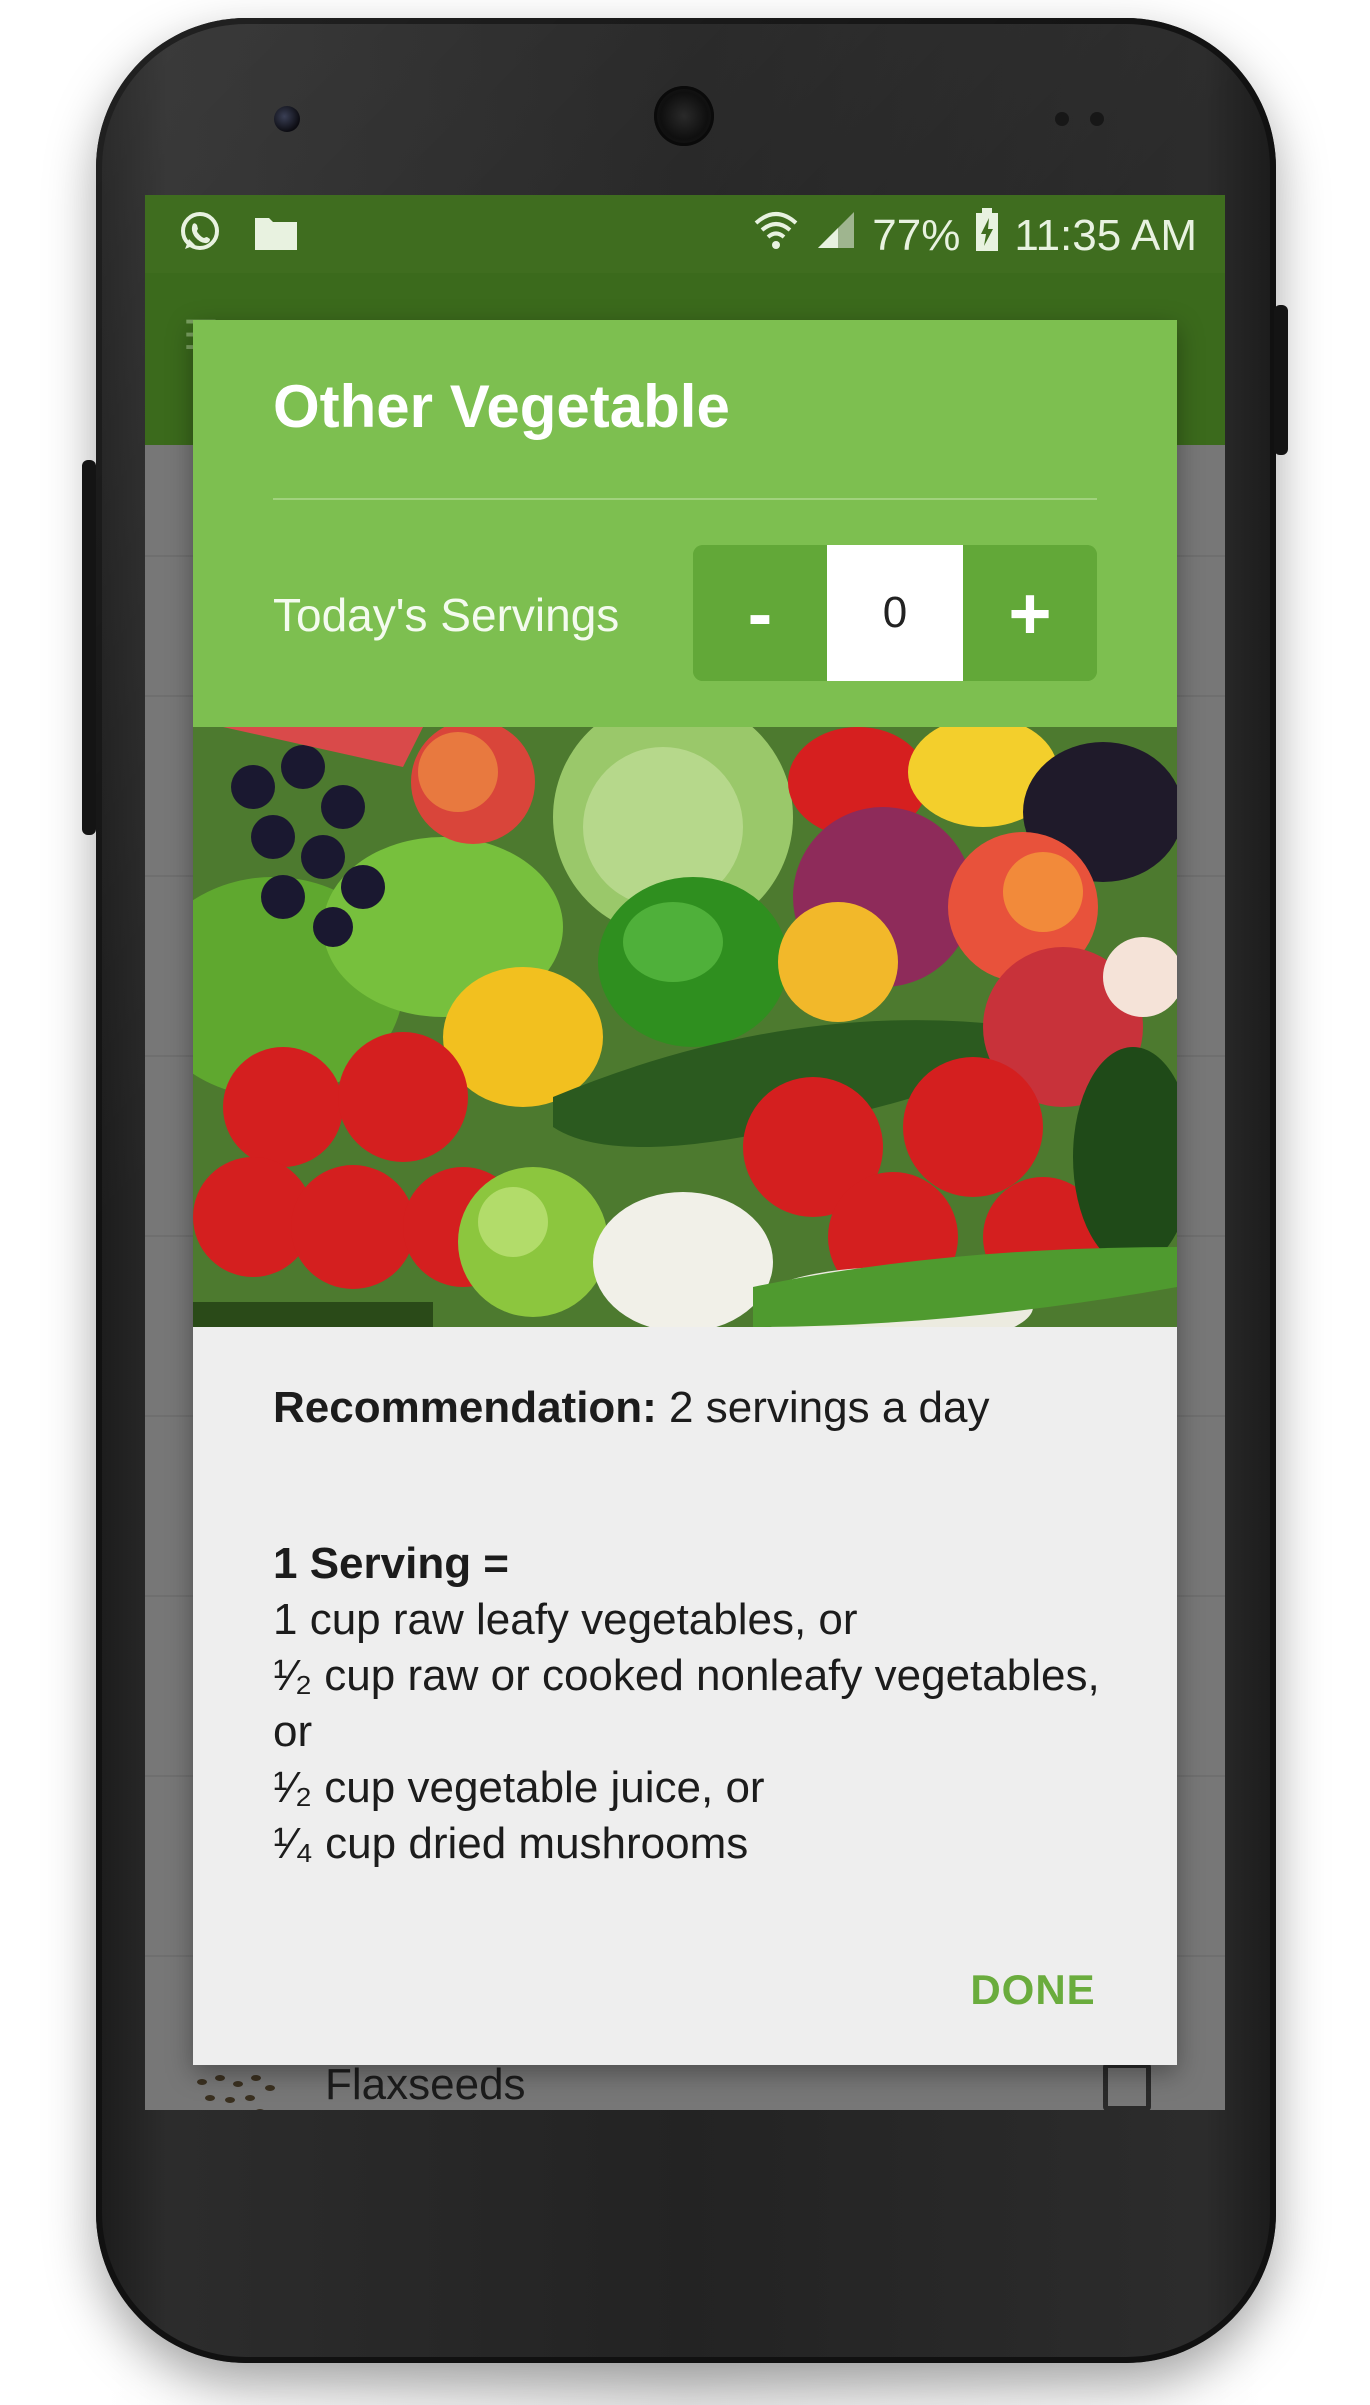 This screenshot has width=1370, height=2405. What do you see at coordinates (1097, 119) in the screenshot?
I see `light-sensor` at bounding box center [1097, 119].